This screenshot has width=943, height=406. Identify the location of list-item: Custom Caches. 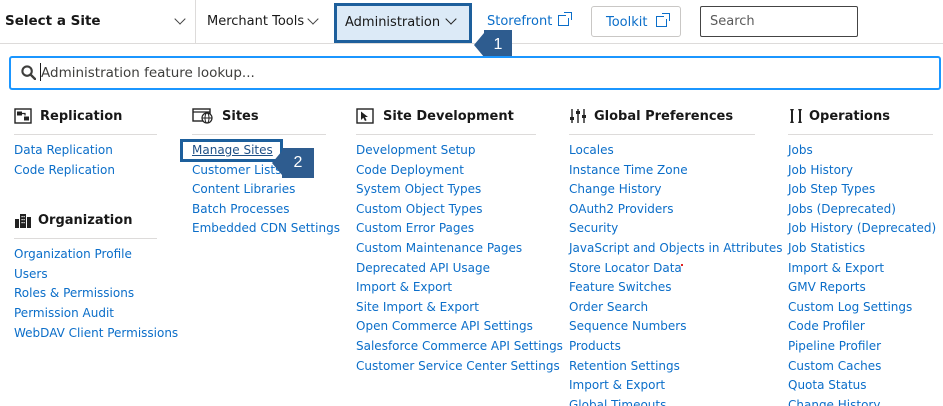
(860, 367).